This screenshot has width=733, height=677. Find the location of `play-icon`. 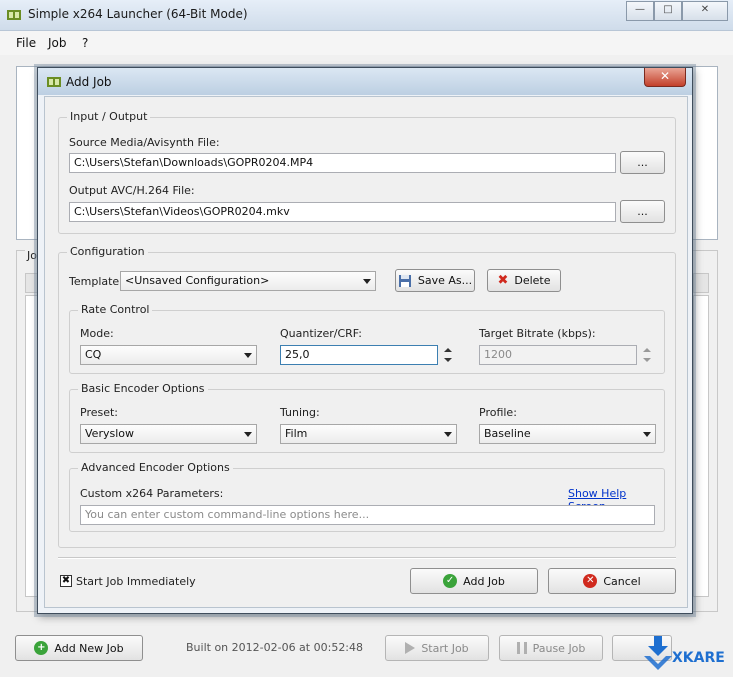

play-icon is located at coordinates (410, 648).